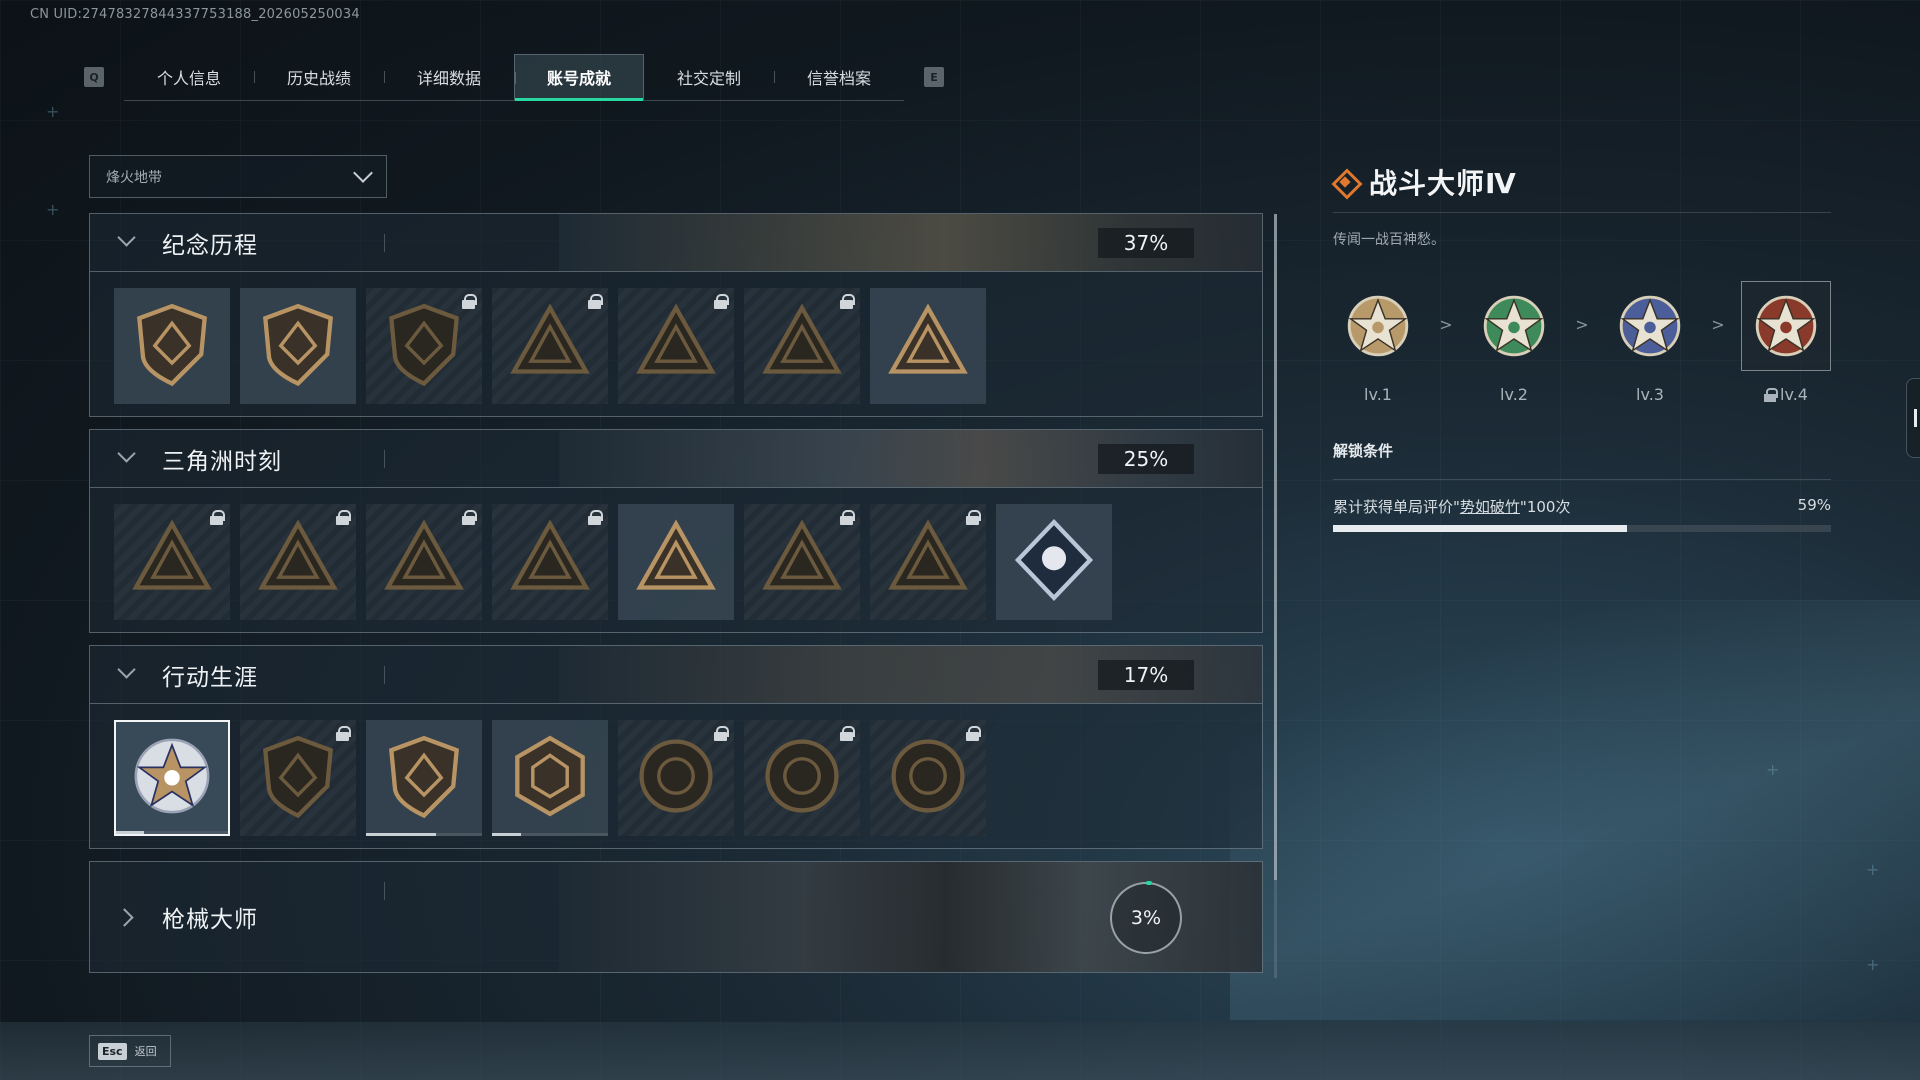 Image resolution: width=1920 pixels, height=1080 pixels. I want to click on crosshair-mark: +, so click(1873, 869).